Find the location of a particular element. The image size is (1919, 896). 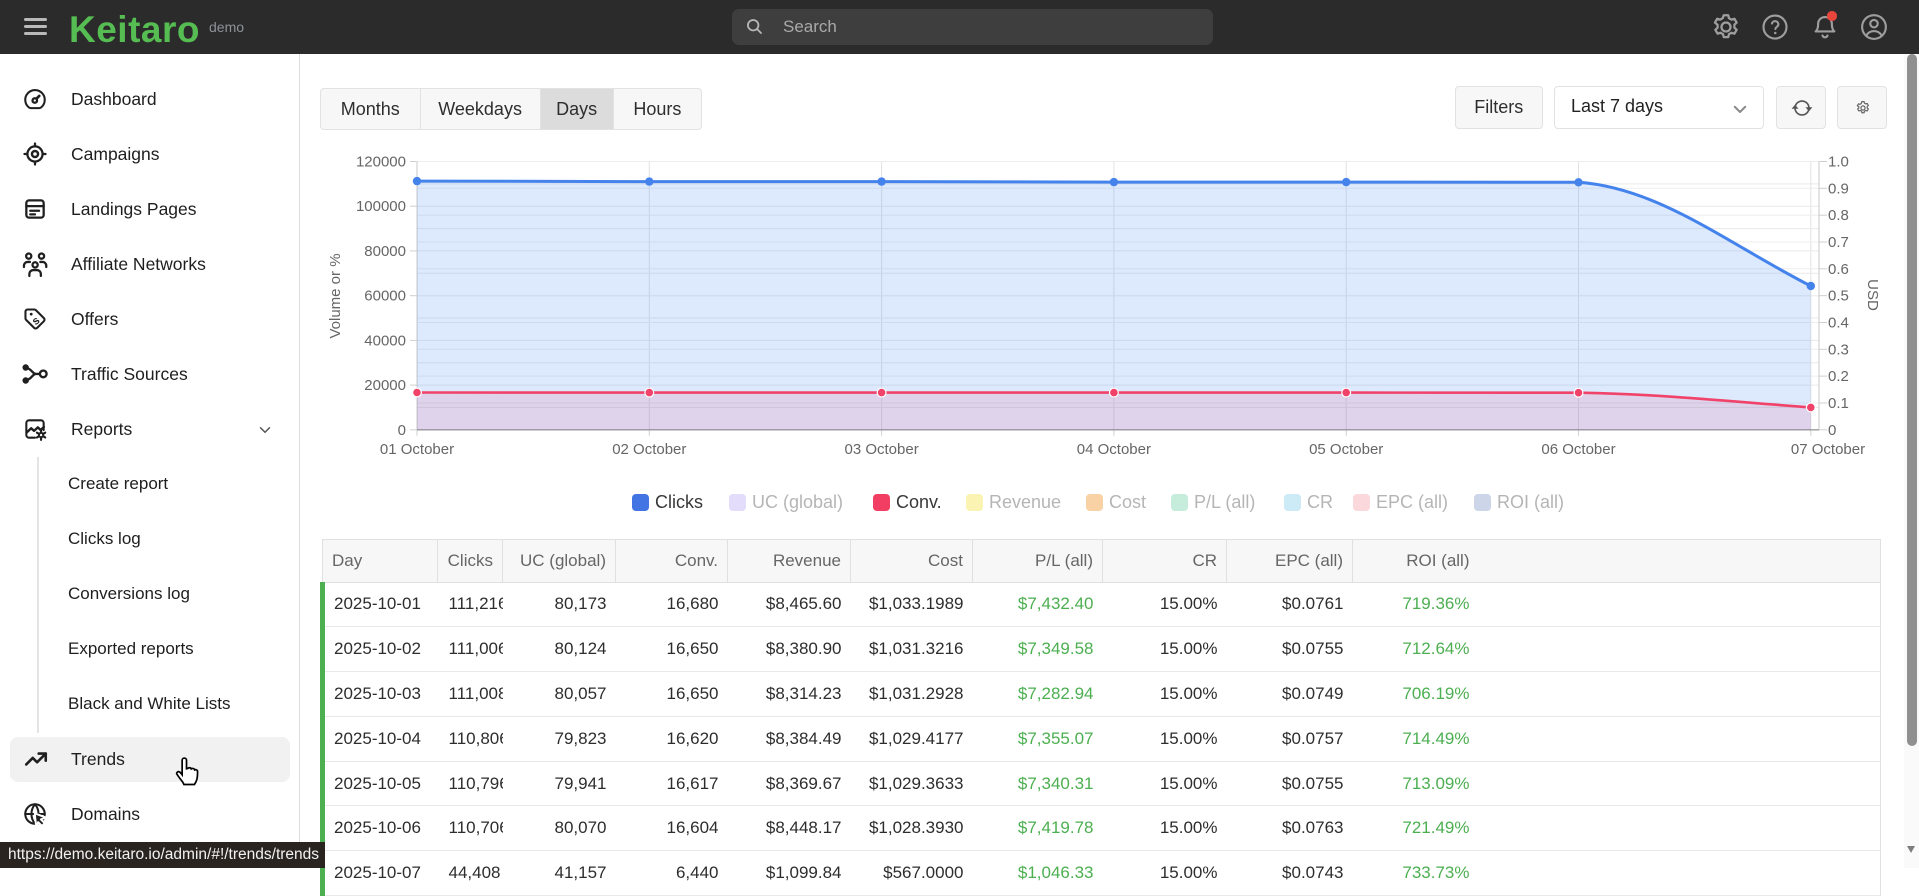

svg-text: 06 October is located at coordinates (1578, 449).